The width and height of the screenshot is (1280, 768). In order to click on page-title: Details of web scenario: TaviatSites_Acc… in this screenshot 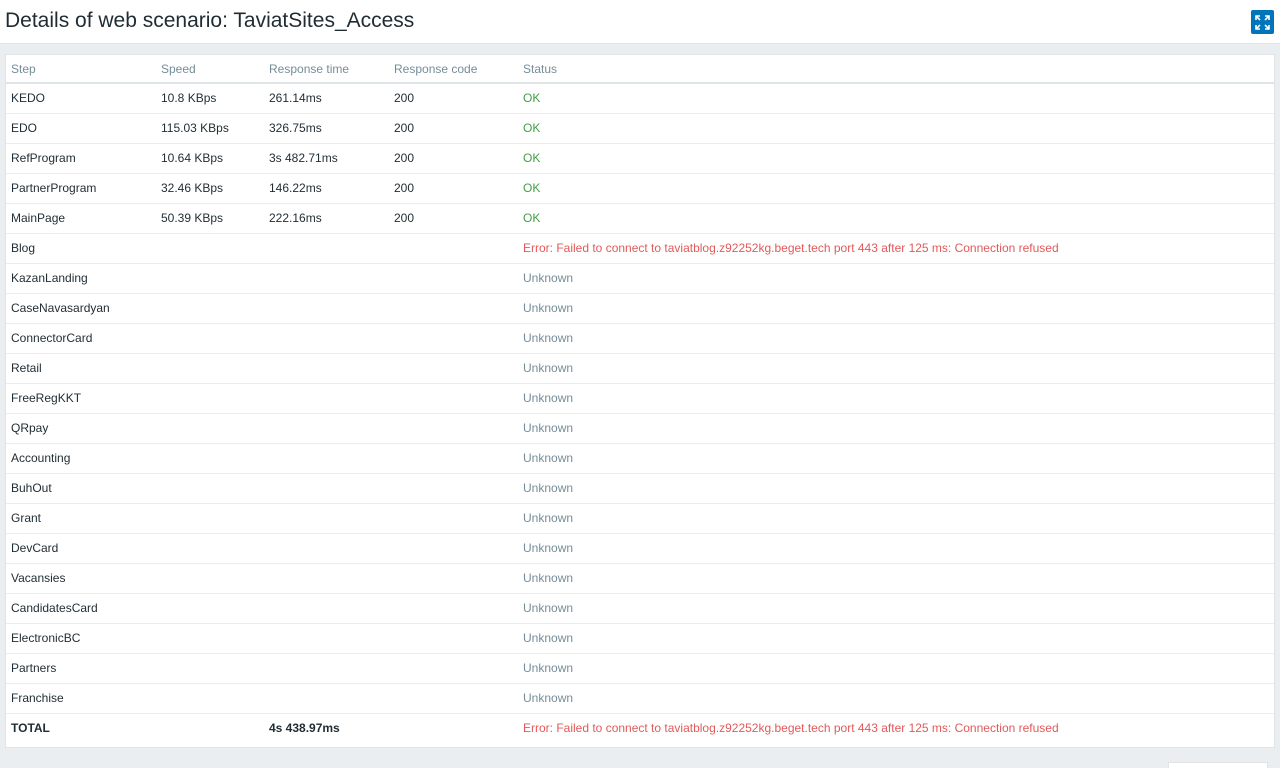, I will do `click(210, 20)`.